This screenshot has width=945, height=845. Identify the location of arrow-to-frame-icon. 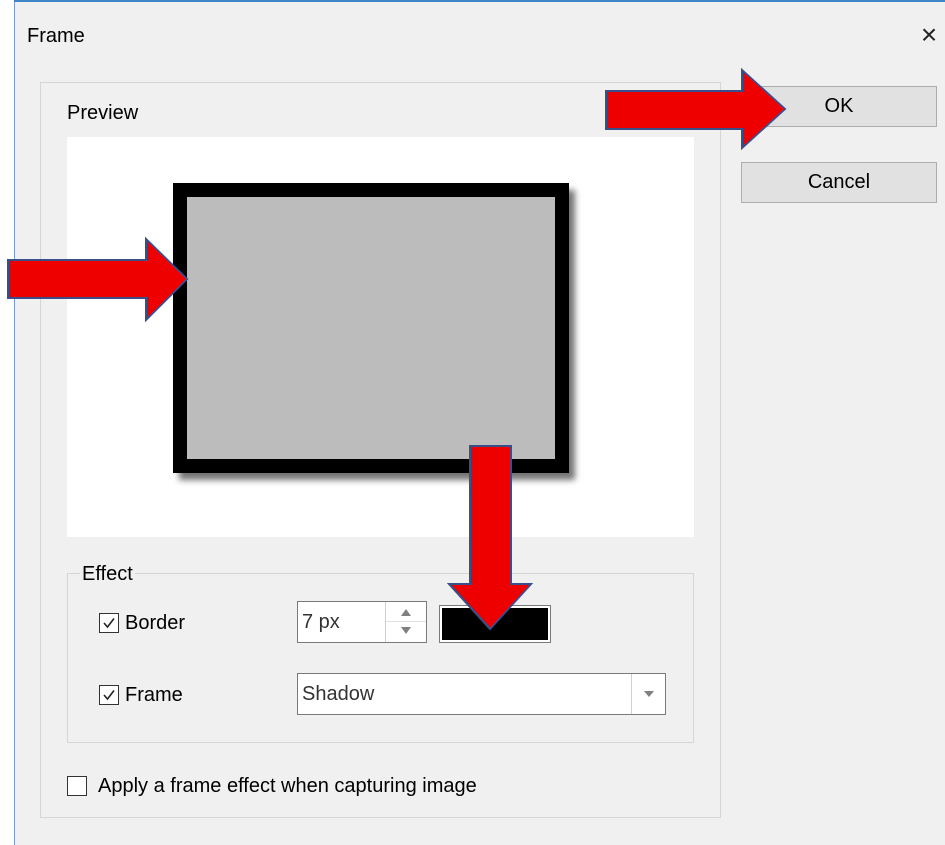
(98, 279).